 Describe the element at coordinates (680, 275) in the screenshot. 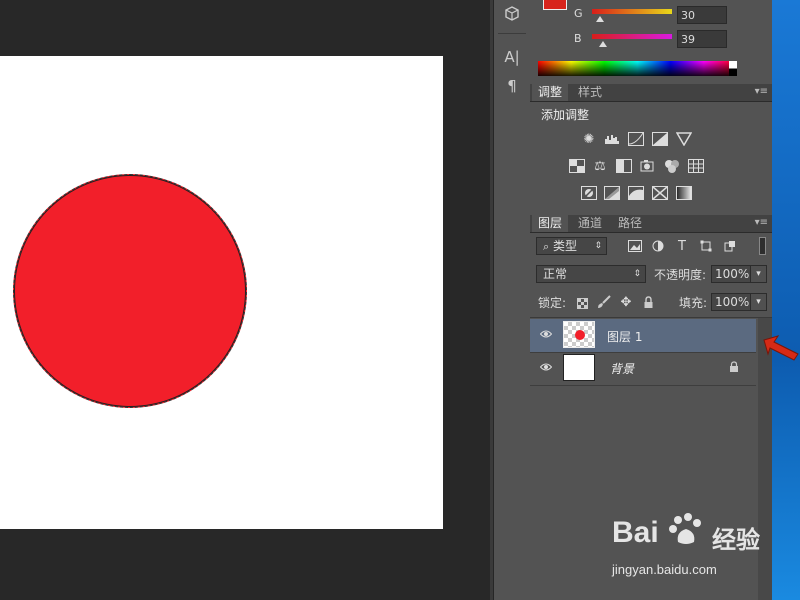

I see `opacity-label: 不透明度:` at that location.